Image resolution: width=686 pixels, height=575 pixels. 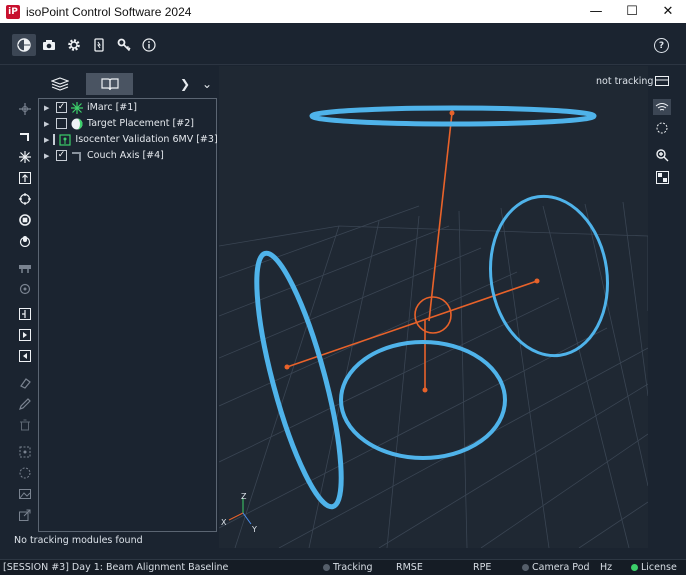 I want to click on camera-icon, so click(x=49, y=45).